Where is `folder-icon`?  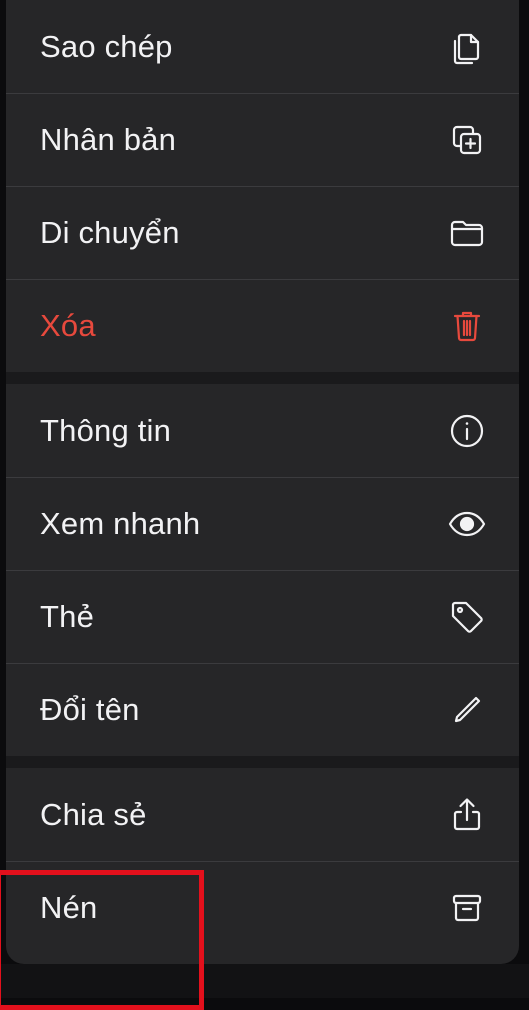 folder-icon is located at coordinates (467, 233).